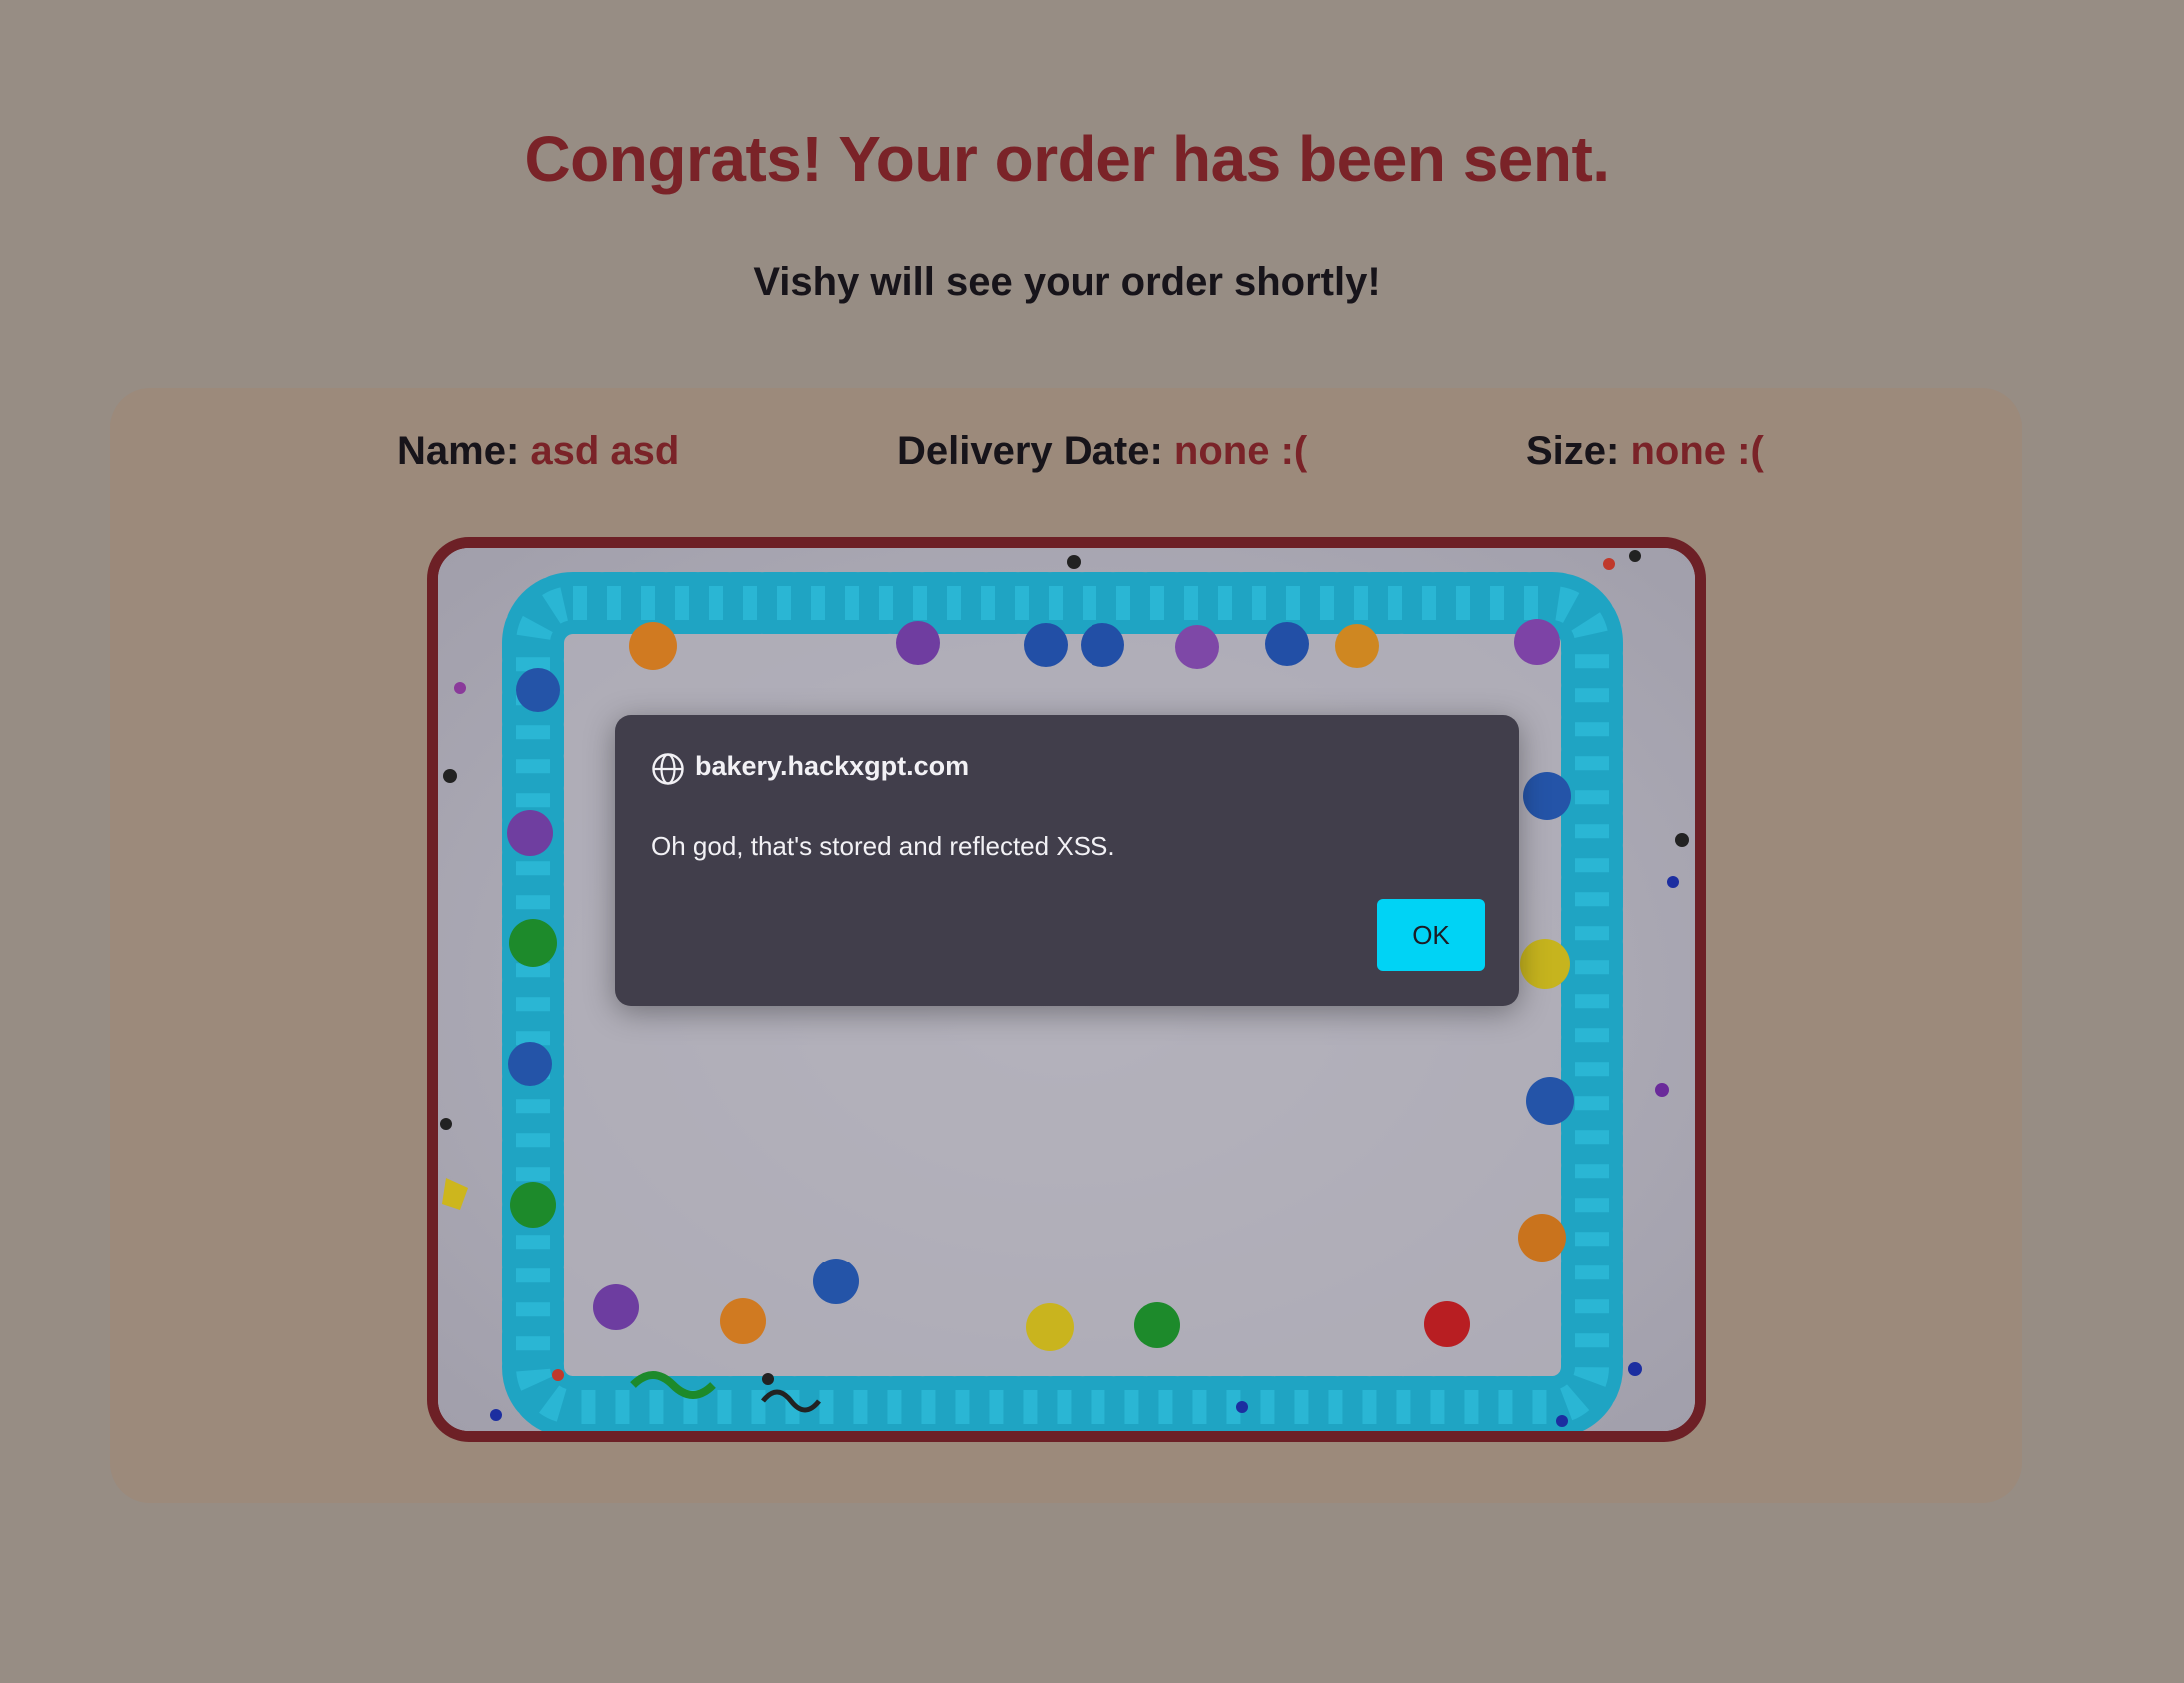  Describe the element at coordinates (883, 846) in the screenshot. I see `dialog-message: Oh god, that's stored and reflected XSS.` at that location.